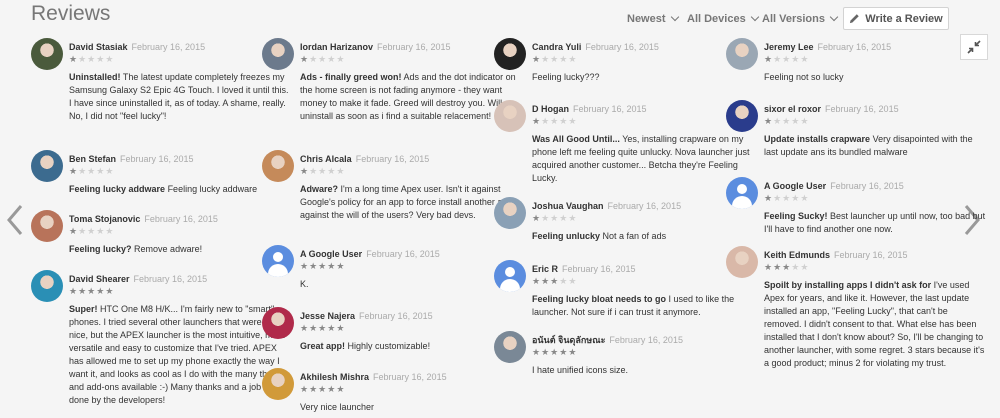 This screenshot has width=1000, height=418. What do you see at coordinates (568, 206) in the screenshot?
I see `reviewer-name: Joshua Vaughan` at bounding box center [568, 206].